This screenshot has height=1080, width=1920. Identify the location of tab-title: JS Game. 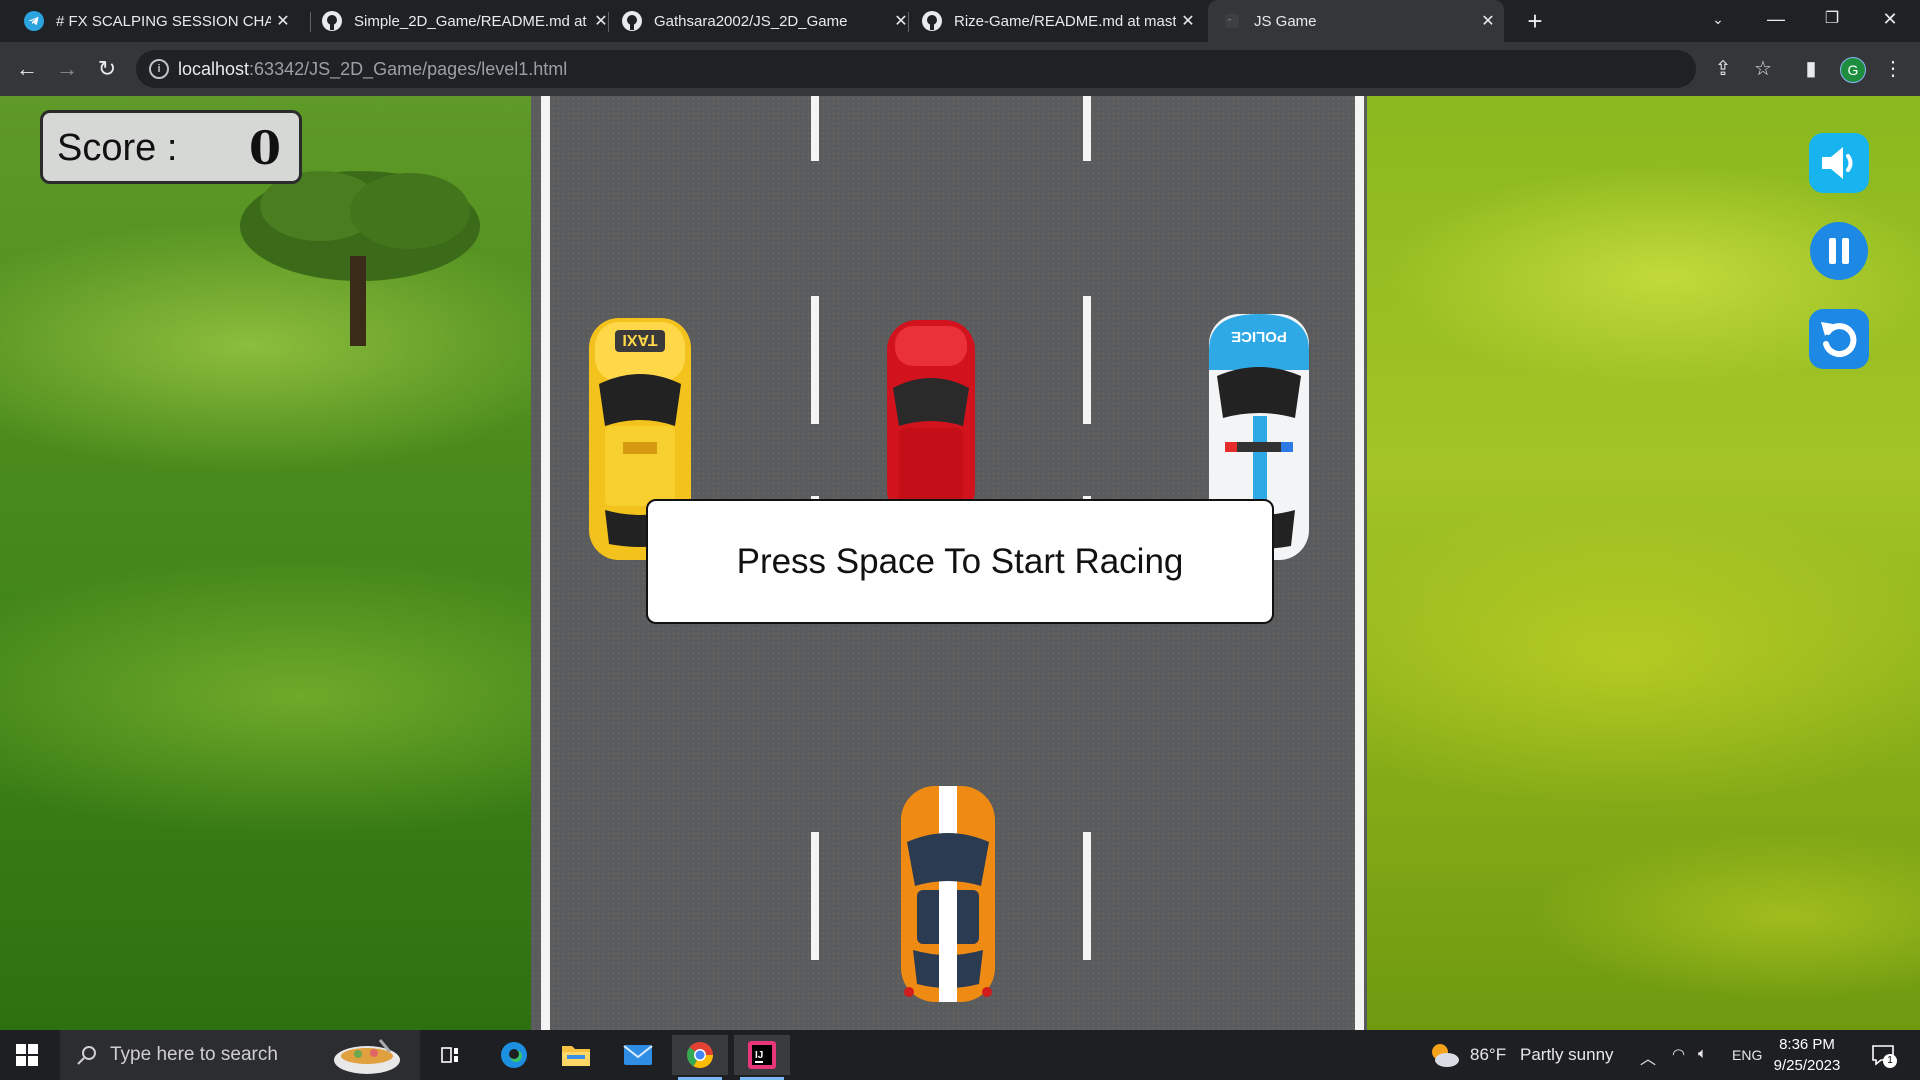
(1285, 21).